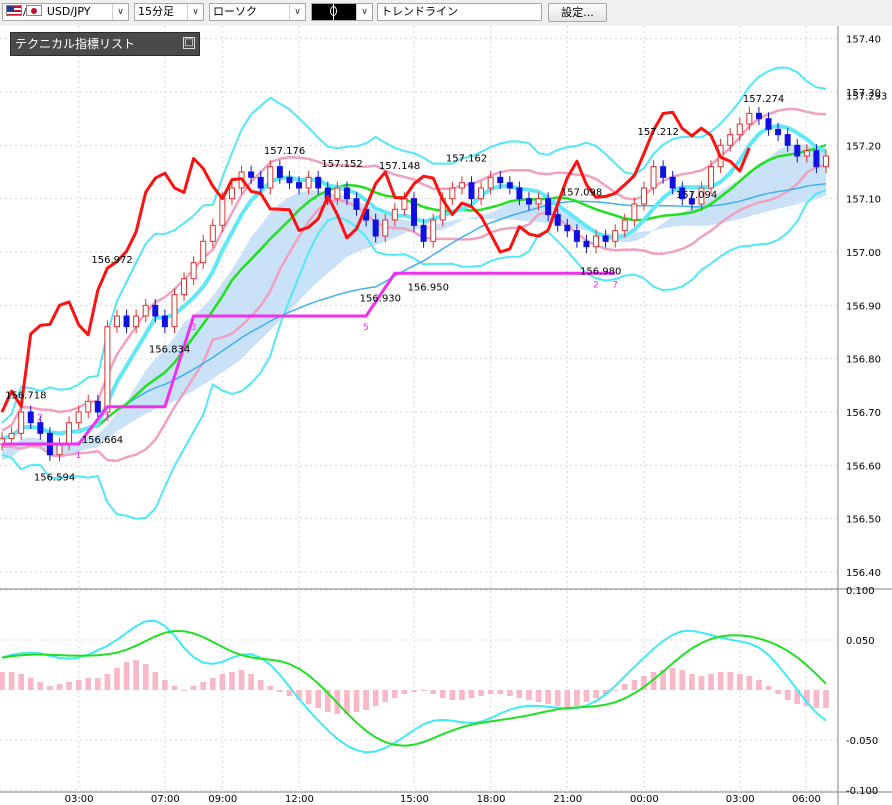 Image resolution: width=892 pixels, height=805 pixels. Describe the element at coordinates (581, 193) in the screenshot. I see `price-annotation: 157.098` at that location.